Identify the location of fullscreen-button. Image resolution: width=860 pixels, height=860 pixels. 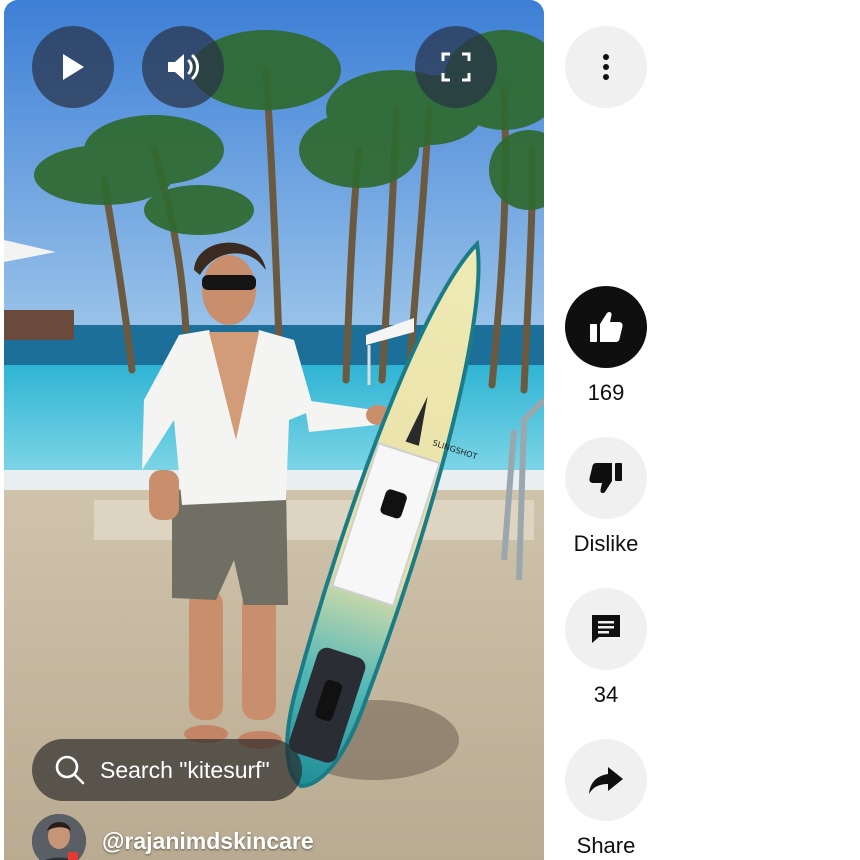
(456, 67).